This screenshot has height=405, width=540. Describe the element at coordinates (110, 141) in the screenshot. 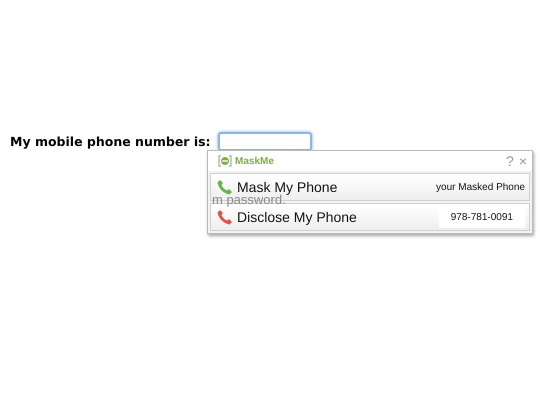

I see `field-label: My mobile phone number is:` at that location.